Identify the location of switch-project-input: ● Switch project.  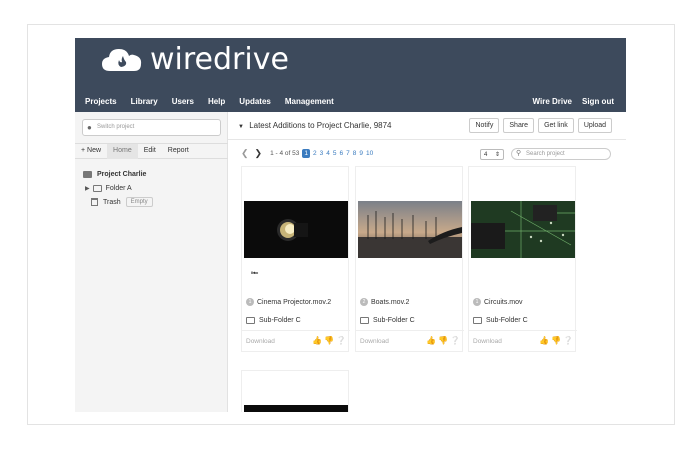
(151, 127).